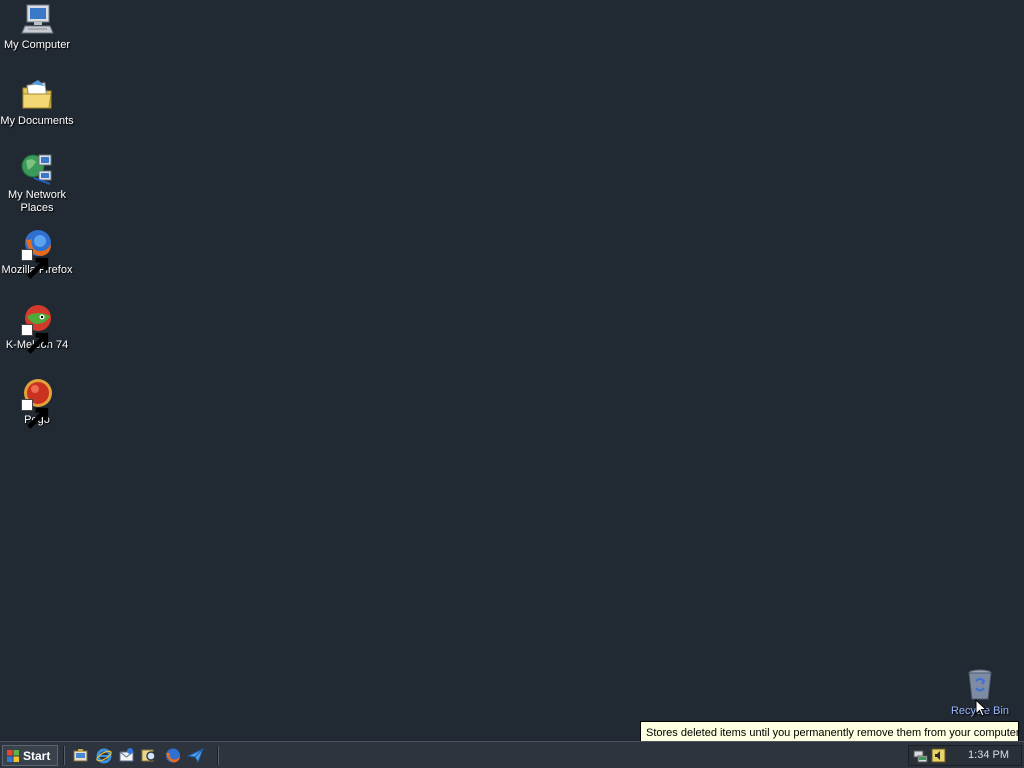 Image resolution: width=1024 pixels, height=768 pixels. Describe the element at coordinates (938, 755) in the screenshot. I see `volume-icon` at that location.